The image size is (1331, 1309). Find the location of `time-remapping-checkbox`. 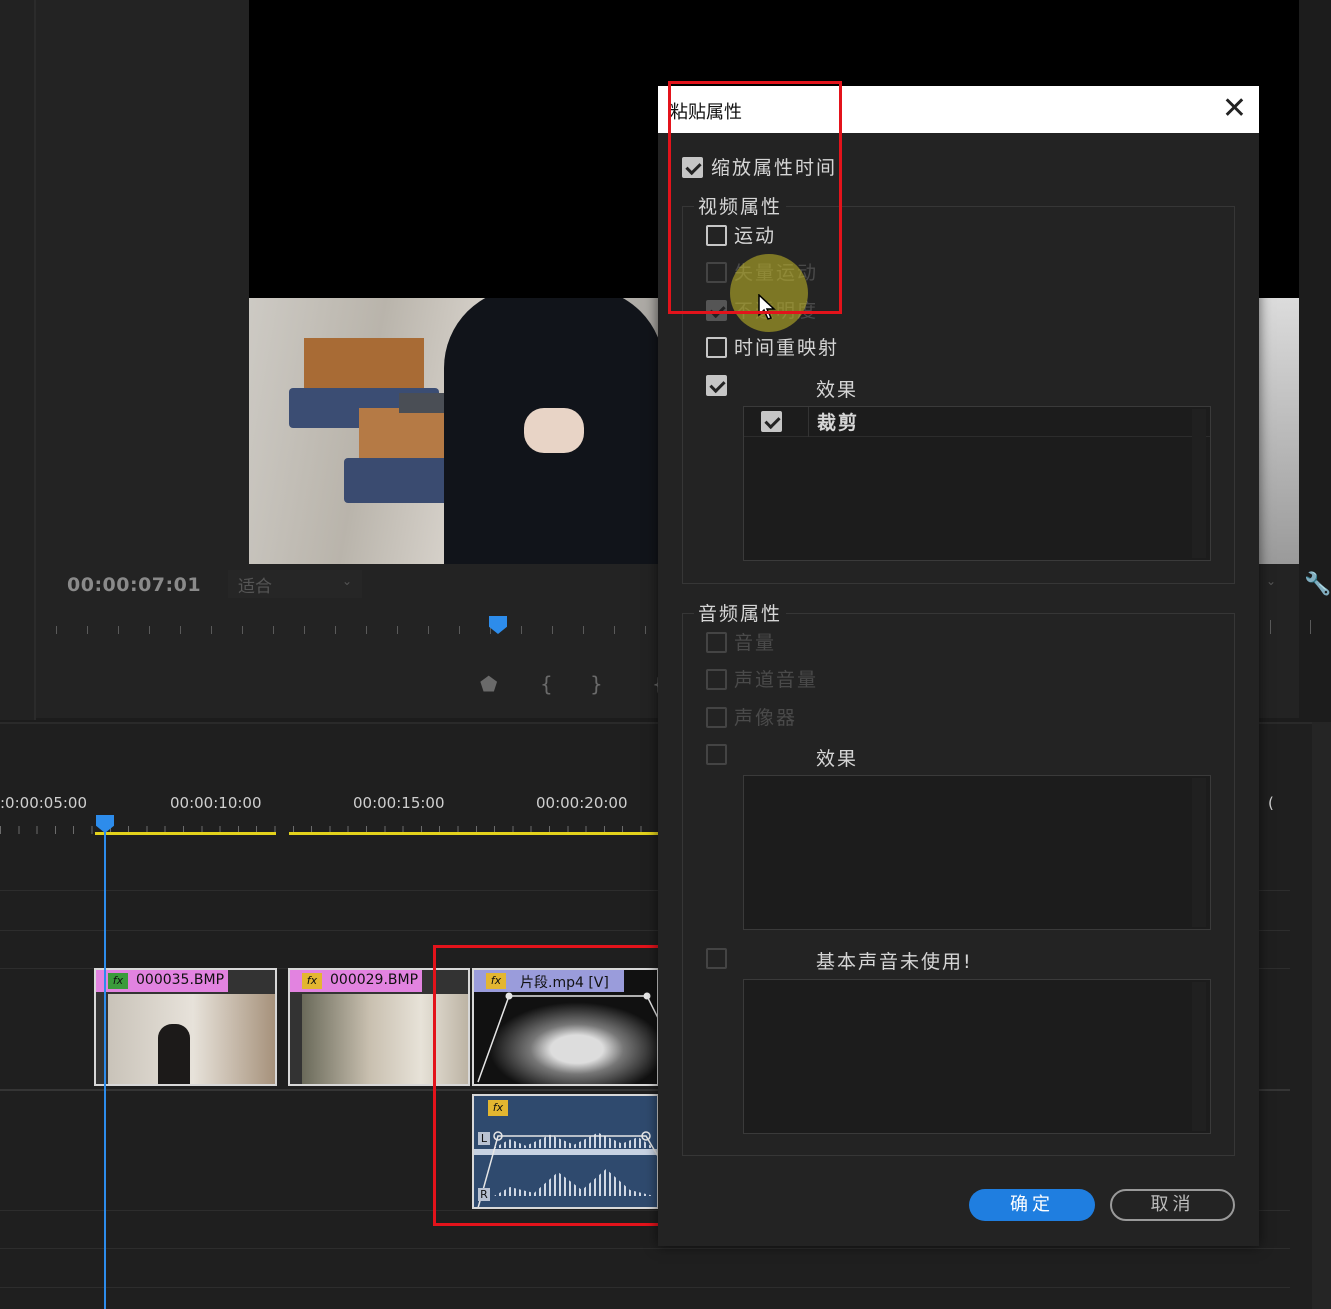

time-remapping-checkbox is located at coordinates (716, 347).